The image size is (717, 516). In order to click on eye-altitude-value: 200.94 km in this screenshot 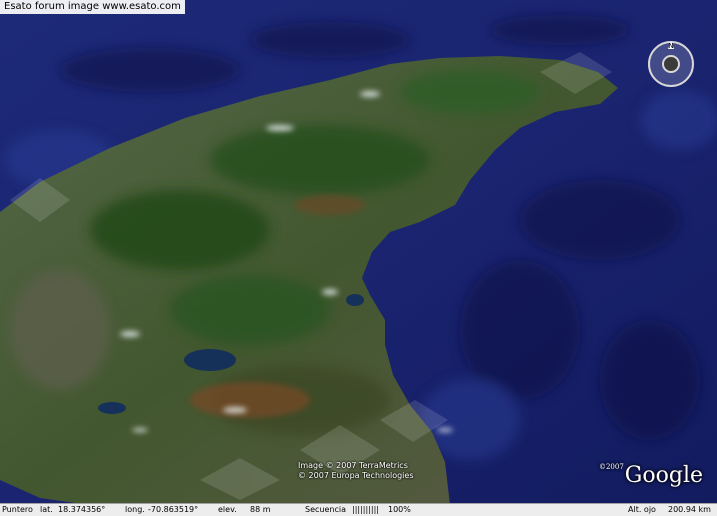, I will do `click(689, 509)`.